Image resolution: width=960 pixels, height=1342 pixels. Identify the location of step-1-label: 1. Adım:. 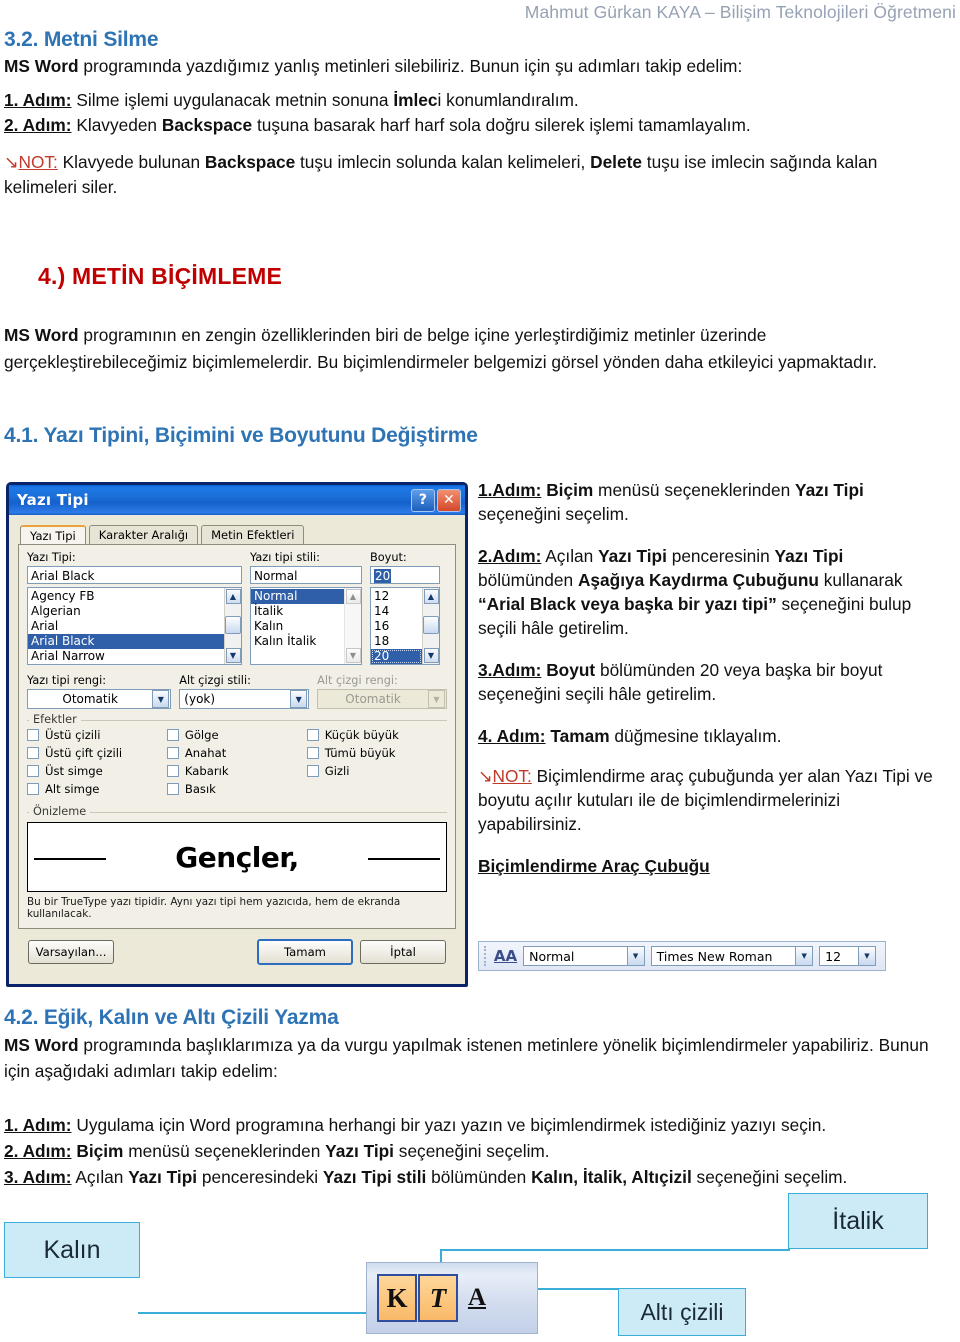
(38, 100).